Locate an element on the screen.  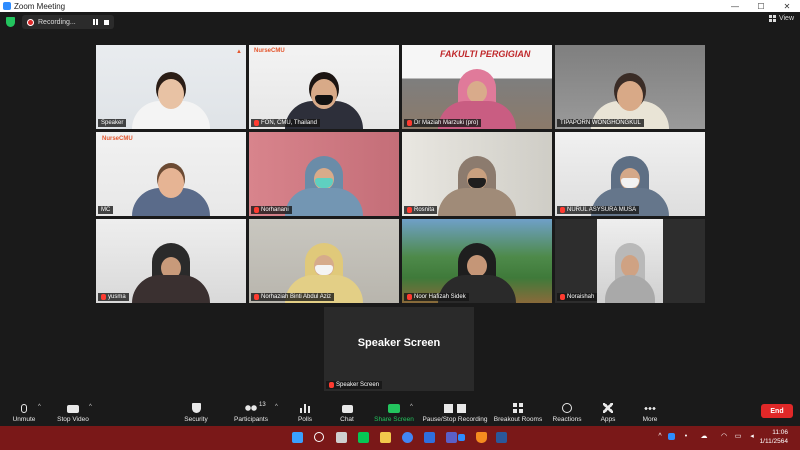
windows-taskbar is located at coordinates (400, 438).